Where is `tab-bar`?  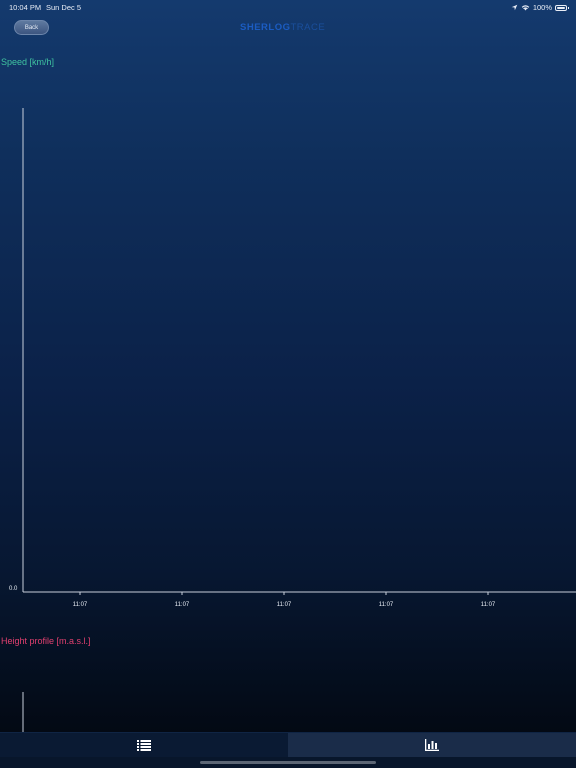 tab-bar is located at coordinates (288, 750).